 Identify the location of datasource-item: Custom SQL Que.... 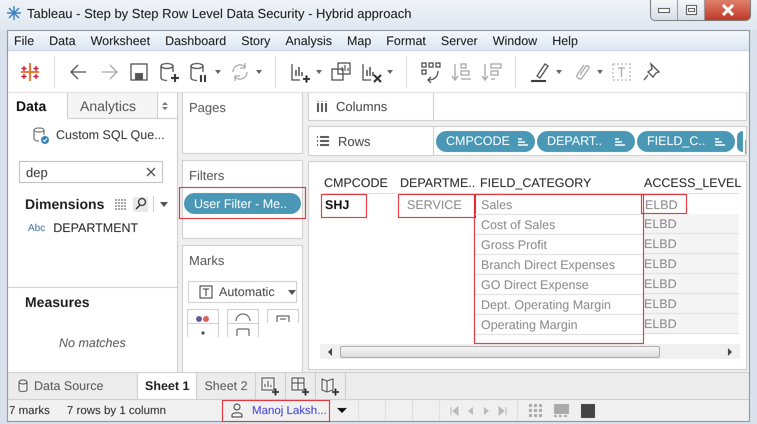
(110, 135).